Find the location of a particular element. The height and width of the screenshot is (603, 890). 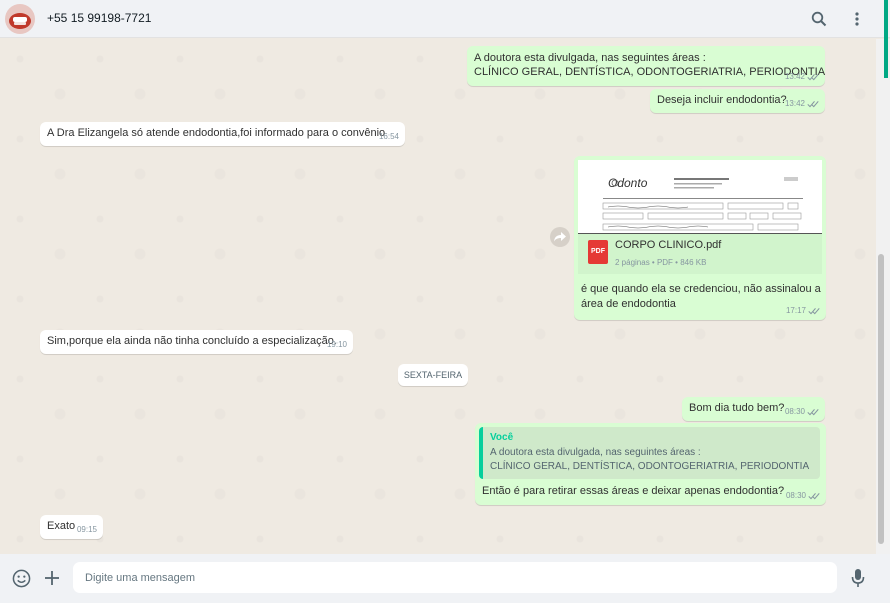

document-preview: Odonto is located at coordinates (700, 197).